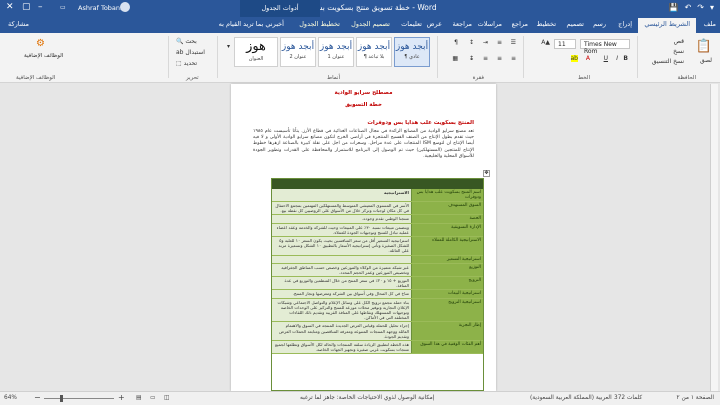  What do you see at coordinates (520, 24) in the screenshot?
I see `tab-references: مراجع` at bounding box center [520, 24].